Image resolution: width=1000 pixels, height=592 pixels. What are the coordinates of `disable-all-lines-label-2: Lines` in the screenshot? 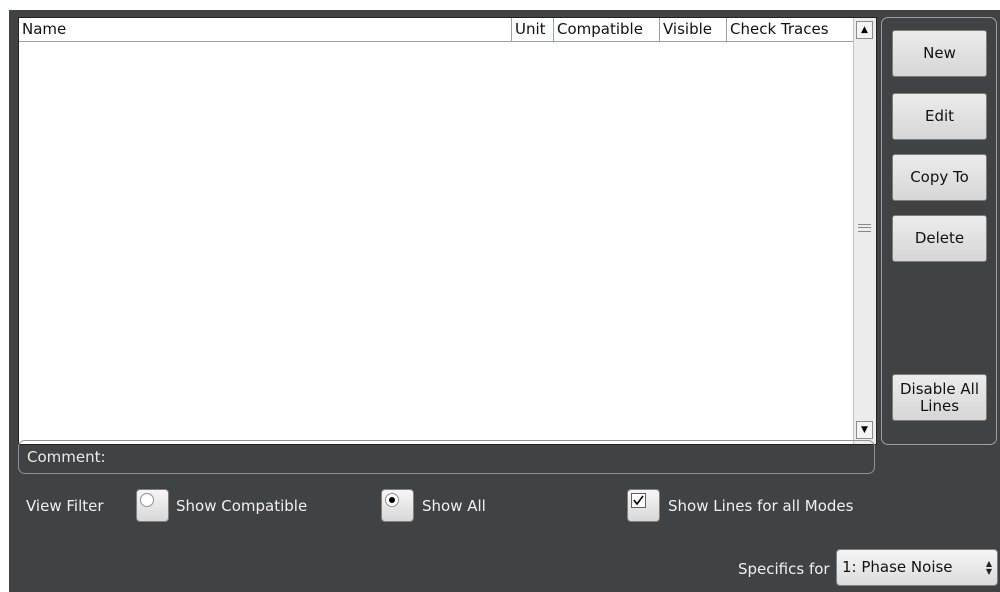 It's located at (939, 405).